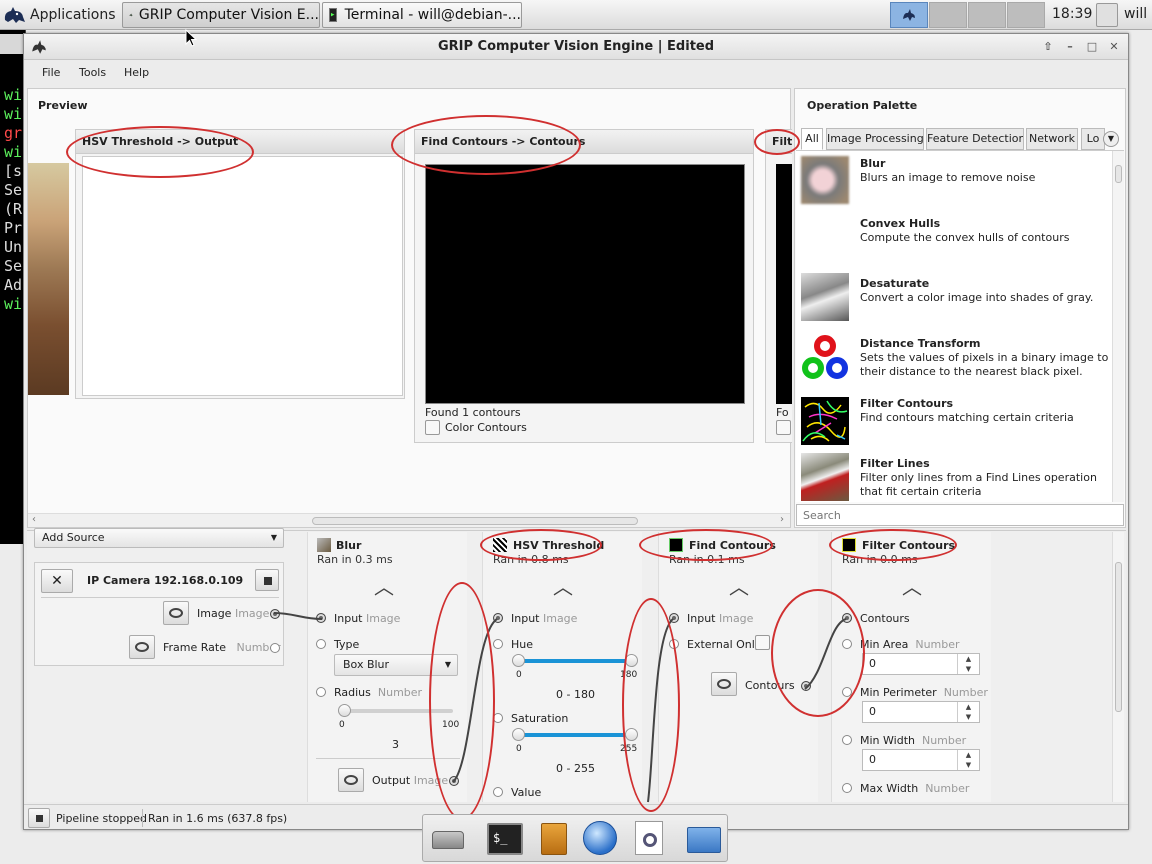 The image size is (1152, 864). What do you see at coordinates (218, 818) in the screenshot?
I see `pipeline-ran-time: Ran in 1.6 ms (637.8 fps)` at bounding box center [218, 818].